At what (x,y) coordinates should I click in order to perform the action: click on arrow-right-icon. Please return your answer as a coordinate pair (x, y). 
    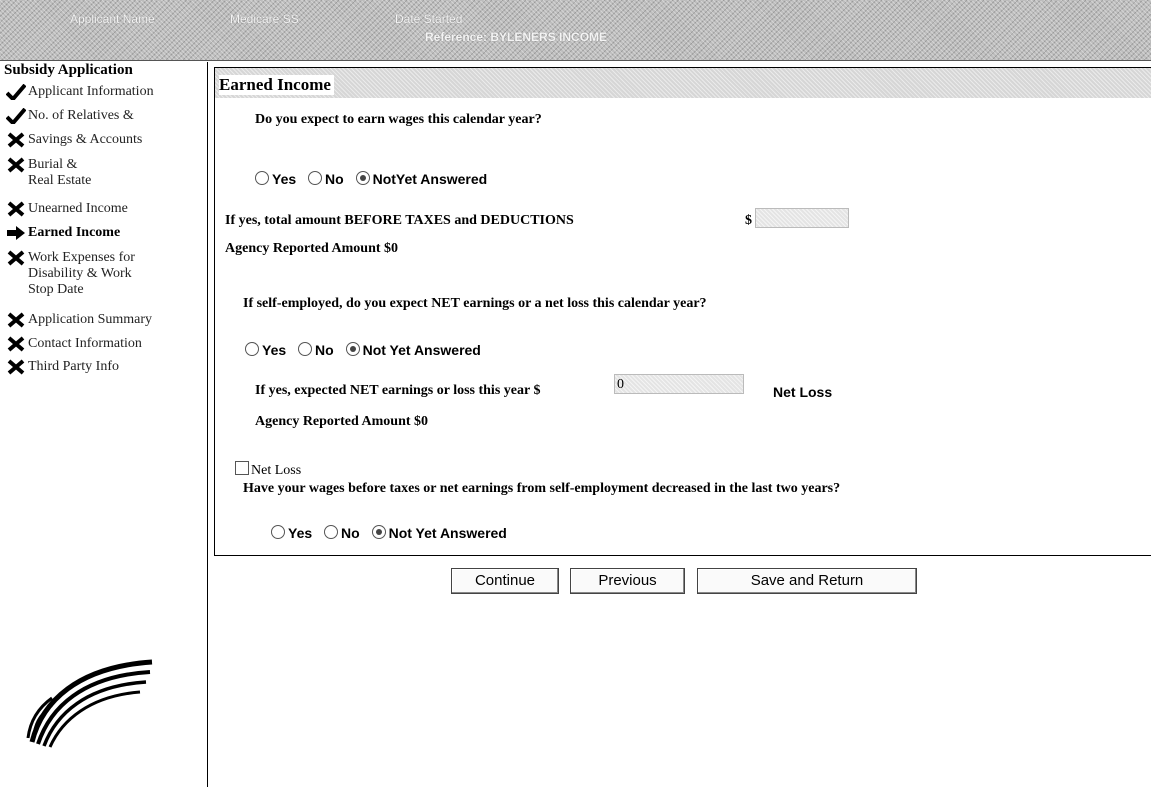
    Looking at the image, I should click on (17, 235).